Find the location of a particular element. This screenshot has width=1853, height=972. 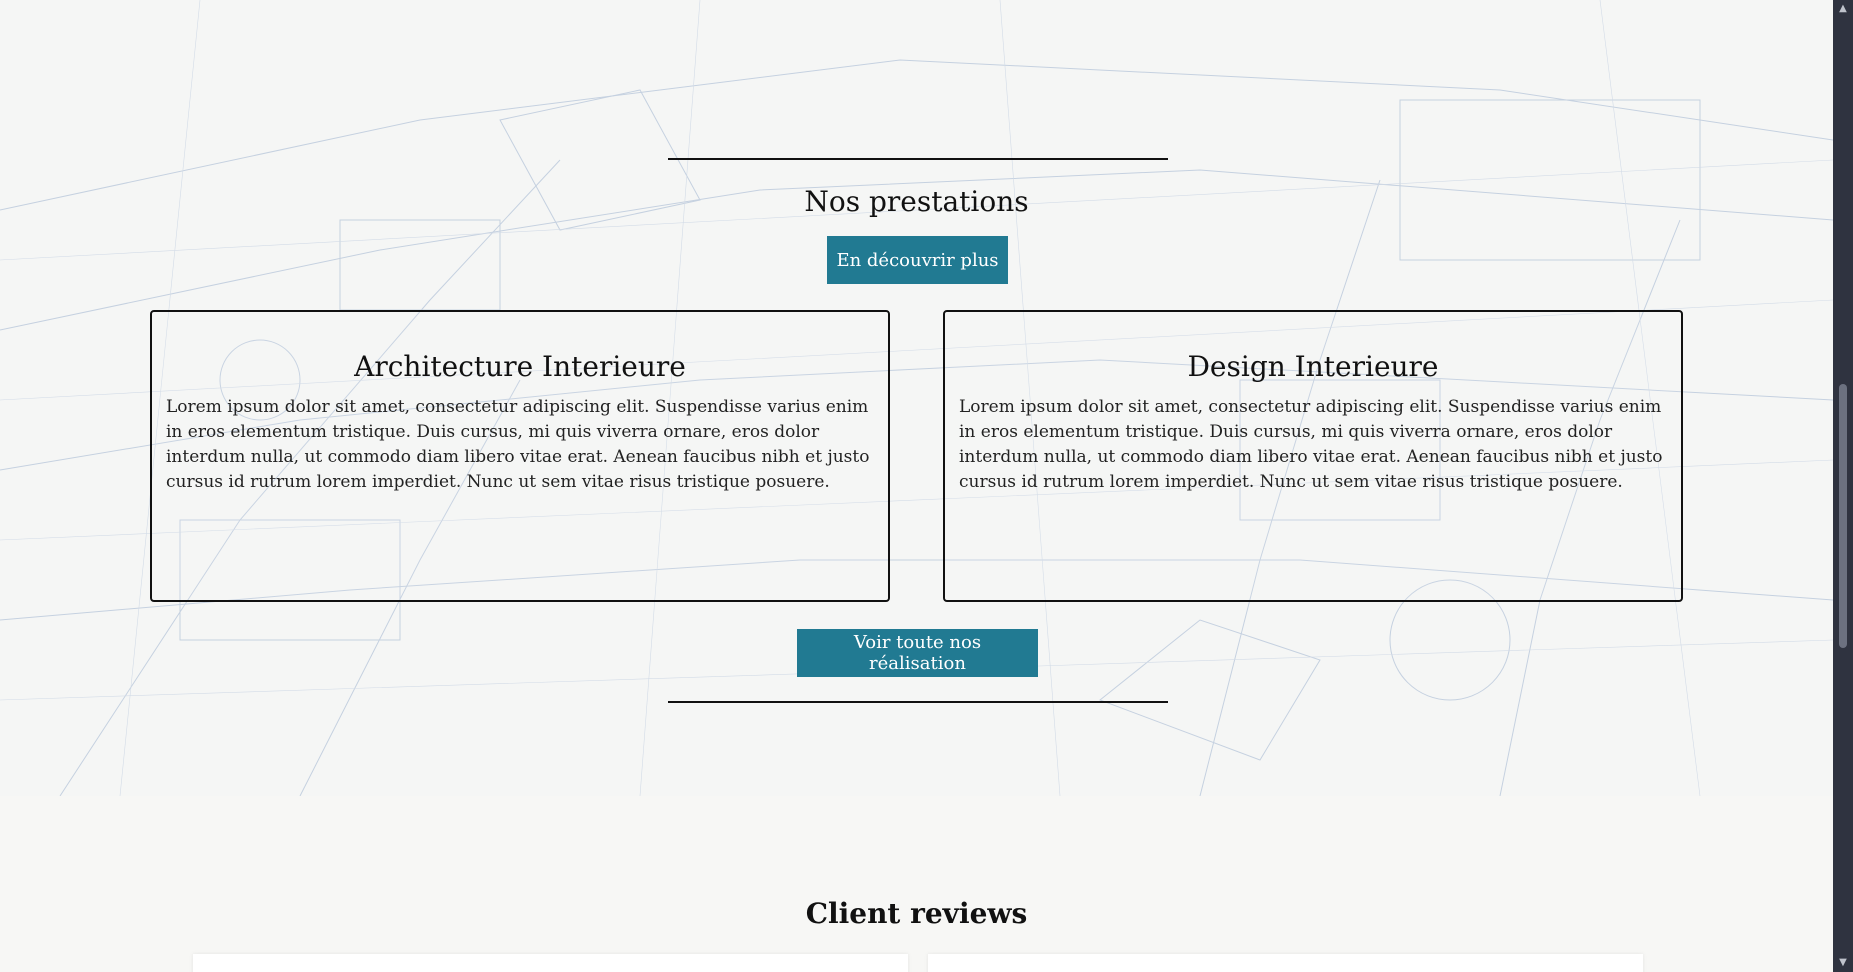

services-title: Nos prestations is located at coordinates (916, 201).